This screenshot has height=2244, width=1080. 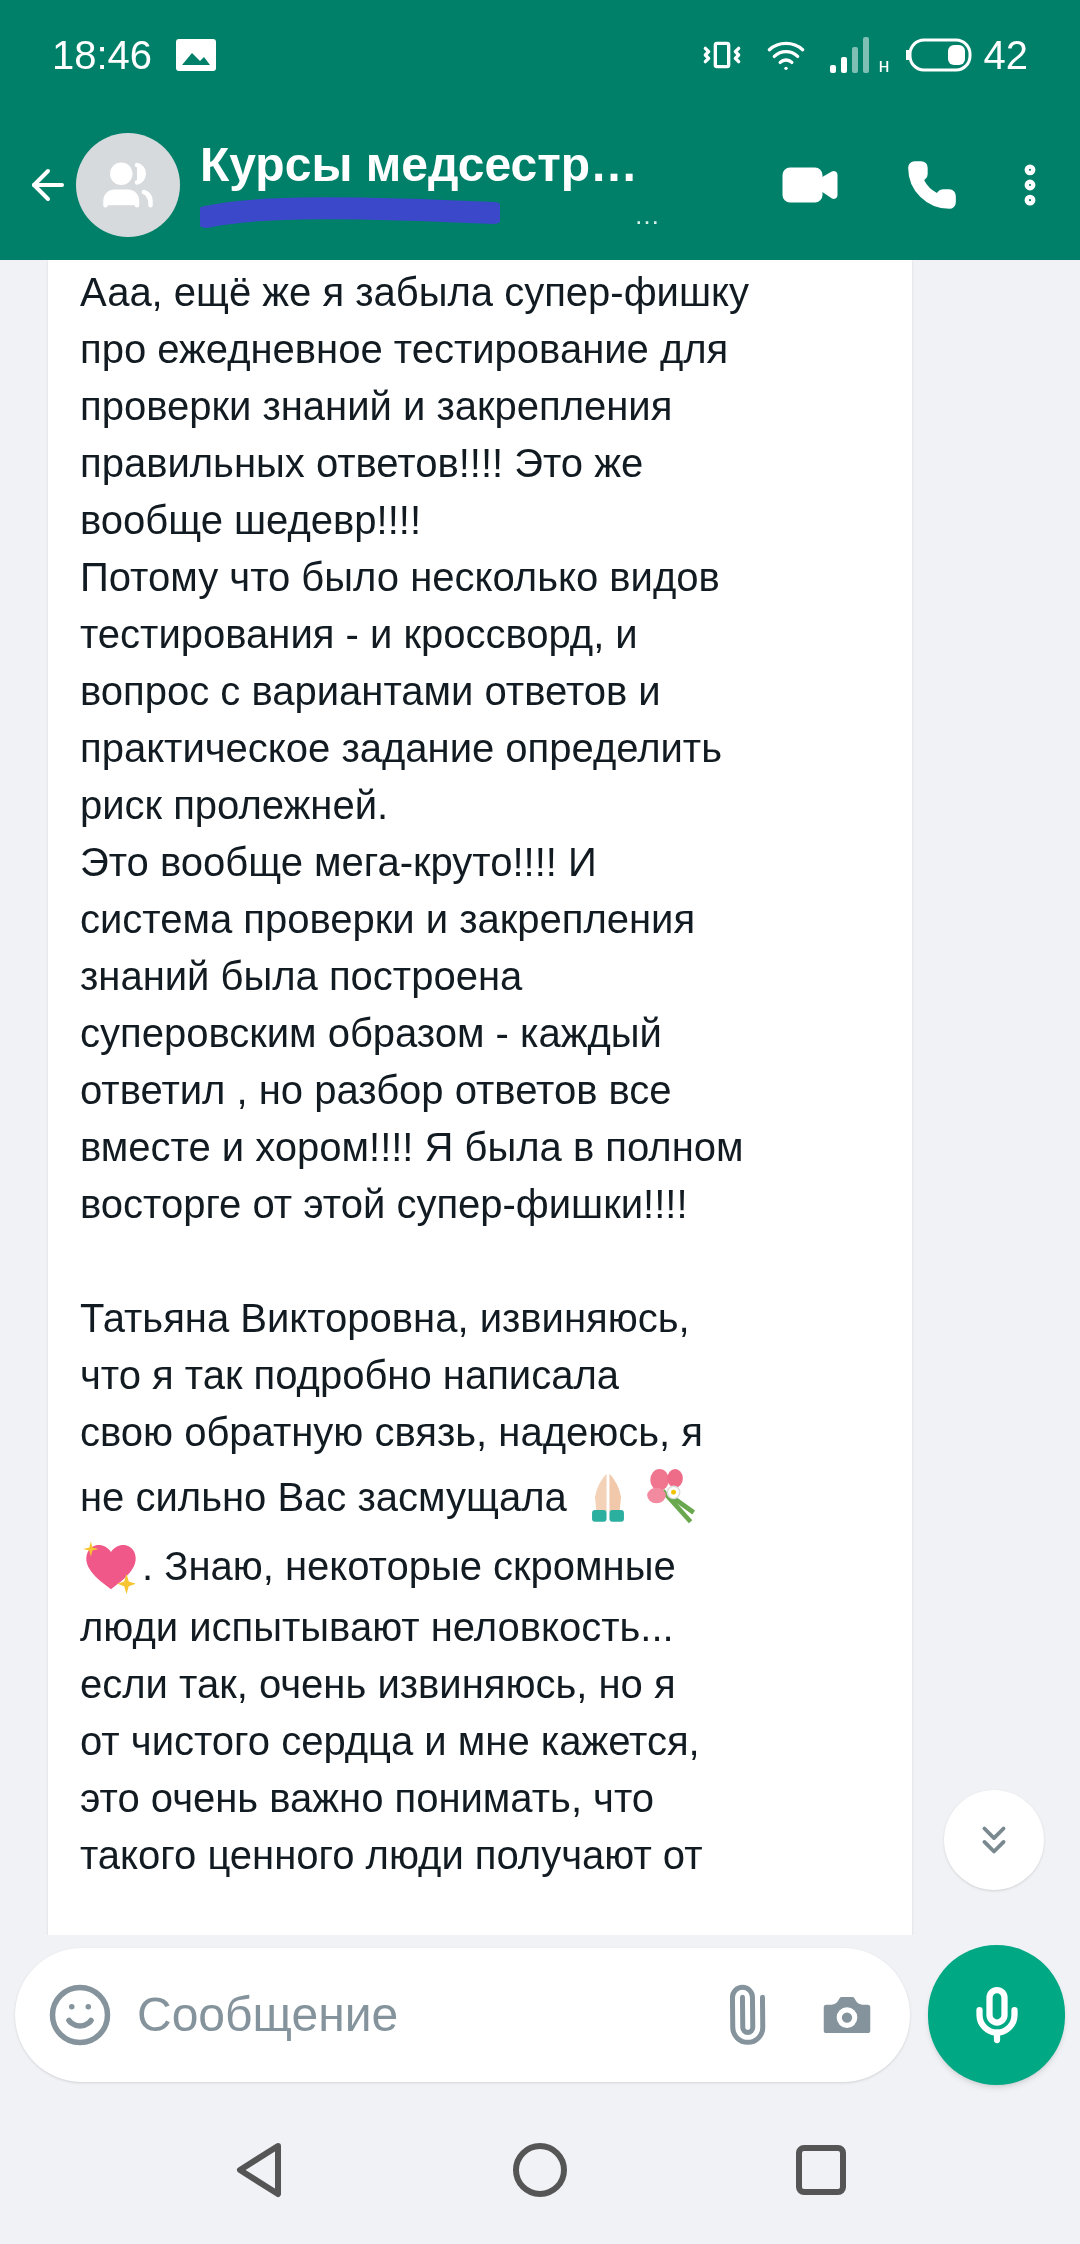 What do you see at coordinates (938, 55) in the screenshot?
I see `battery-icon` at bounding box center [938, 55].